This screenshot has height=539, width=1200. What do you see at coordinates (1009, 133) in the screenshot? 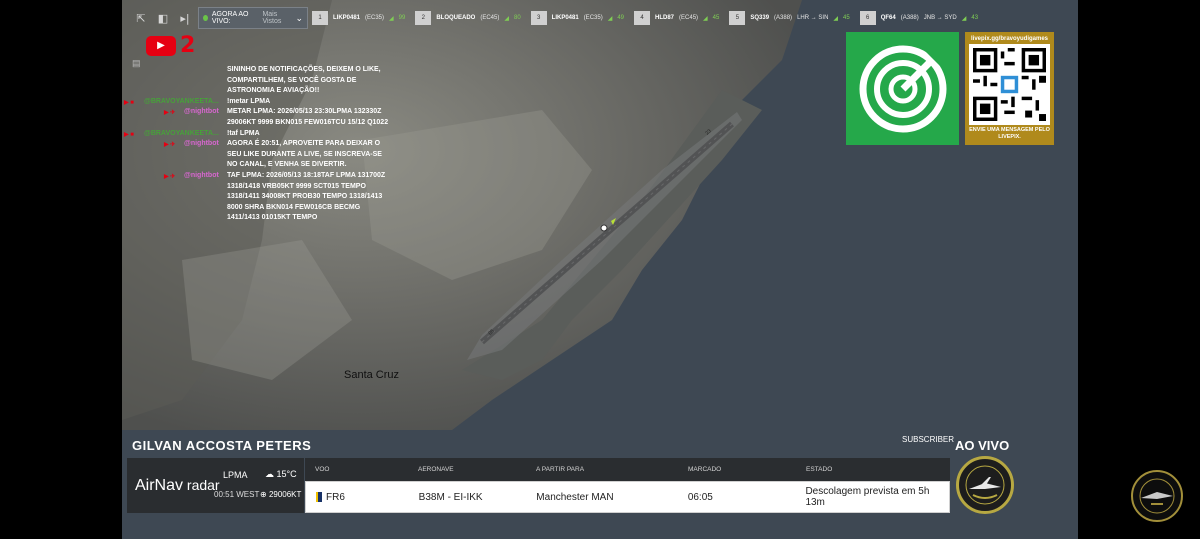
I see `qr-caption: ENVIE UMA MENSAGEM PELO LIVEPIX.` at bounding box center [1009, 133].